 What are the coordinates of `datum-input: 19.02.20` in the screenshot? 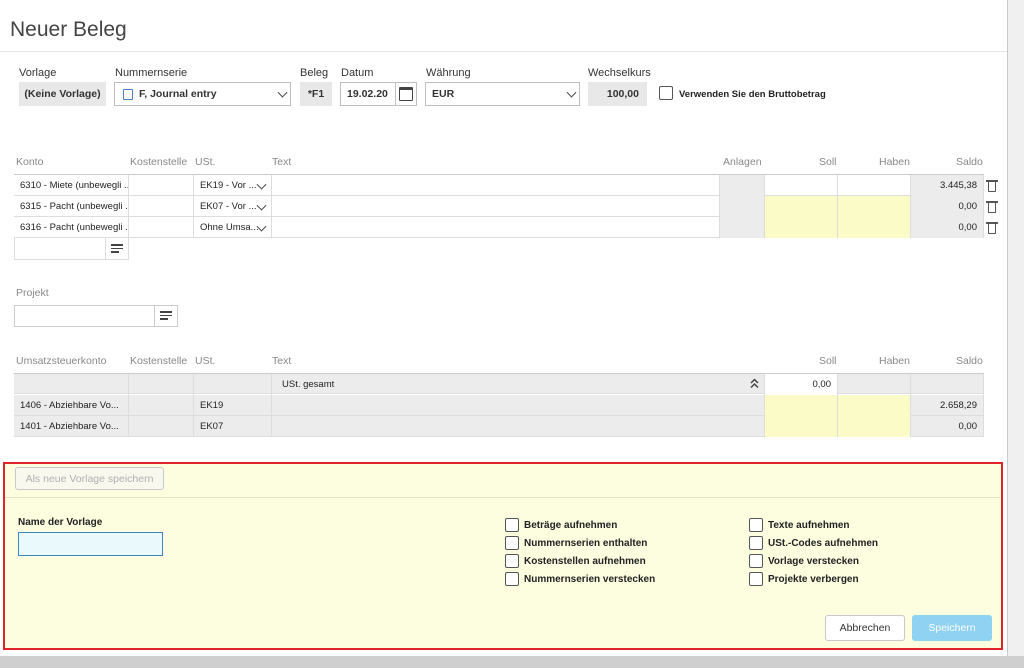 It's located at (378, 94).